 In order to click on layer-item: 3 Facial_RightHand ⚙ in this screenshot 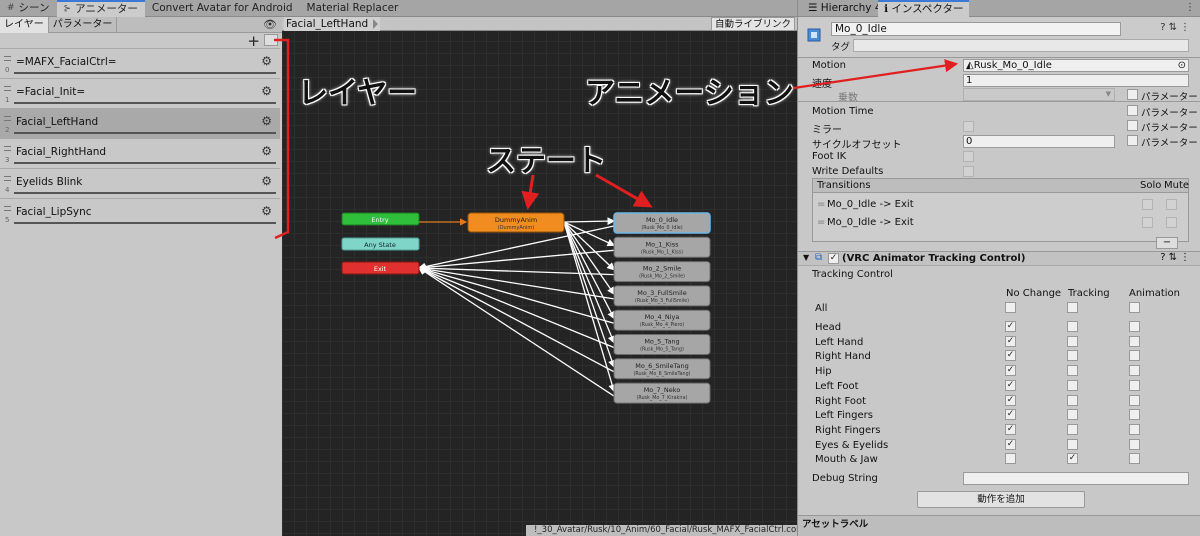, I will do `click(140, 153)`.